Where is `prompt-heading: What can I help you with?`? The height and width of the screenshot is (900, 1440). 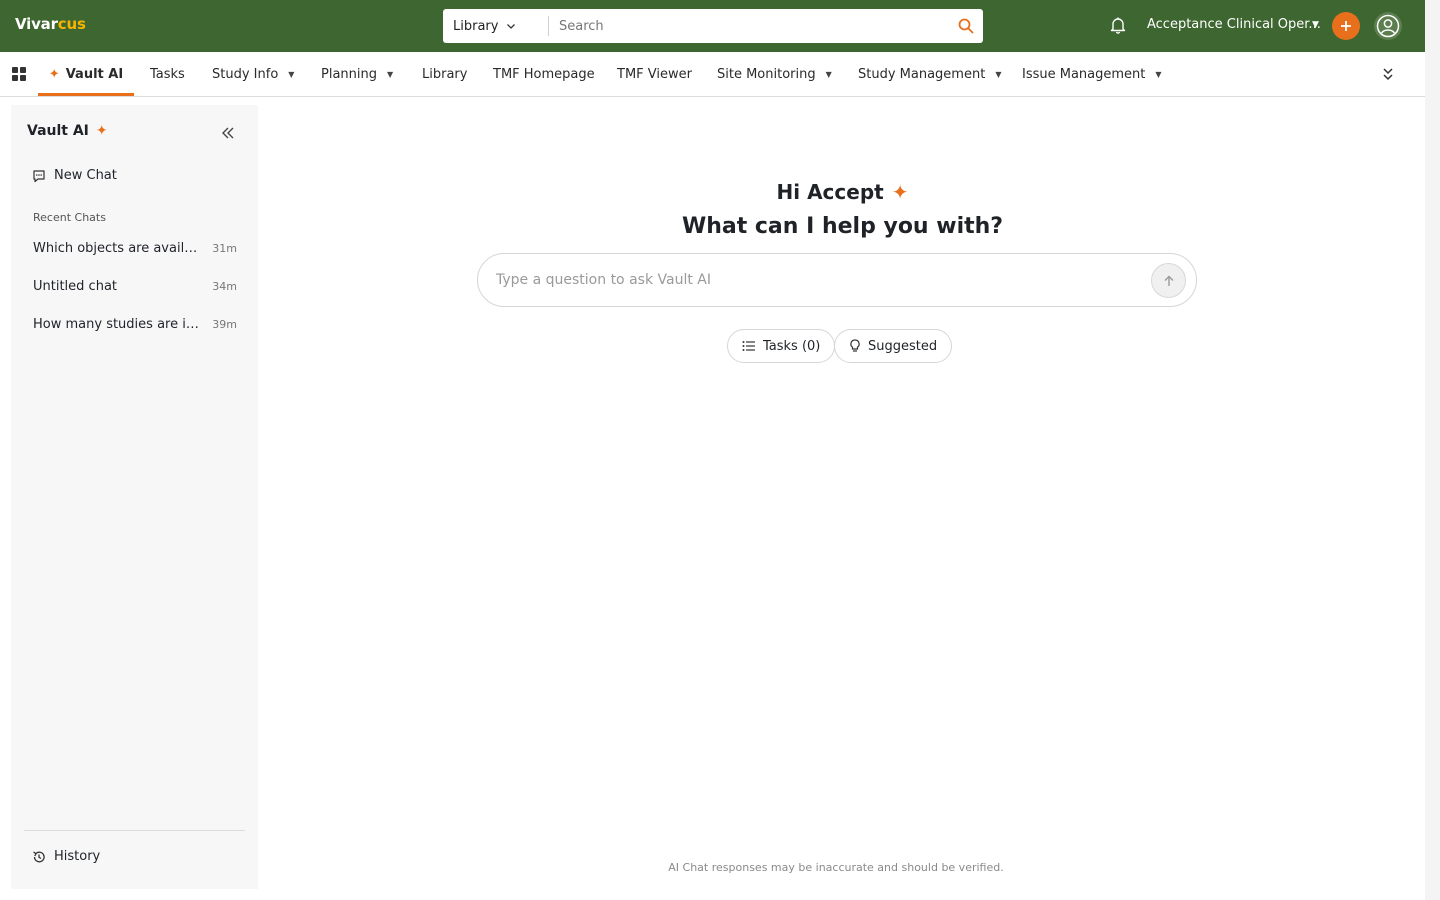
prompt-heading: What can I help you with? is located at coordinates (842, 226).